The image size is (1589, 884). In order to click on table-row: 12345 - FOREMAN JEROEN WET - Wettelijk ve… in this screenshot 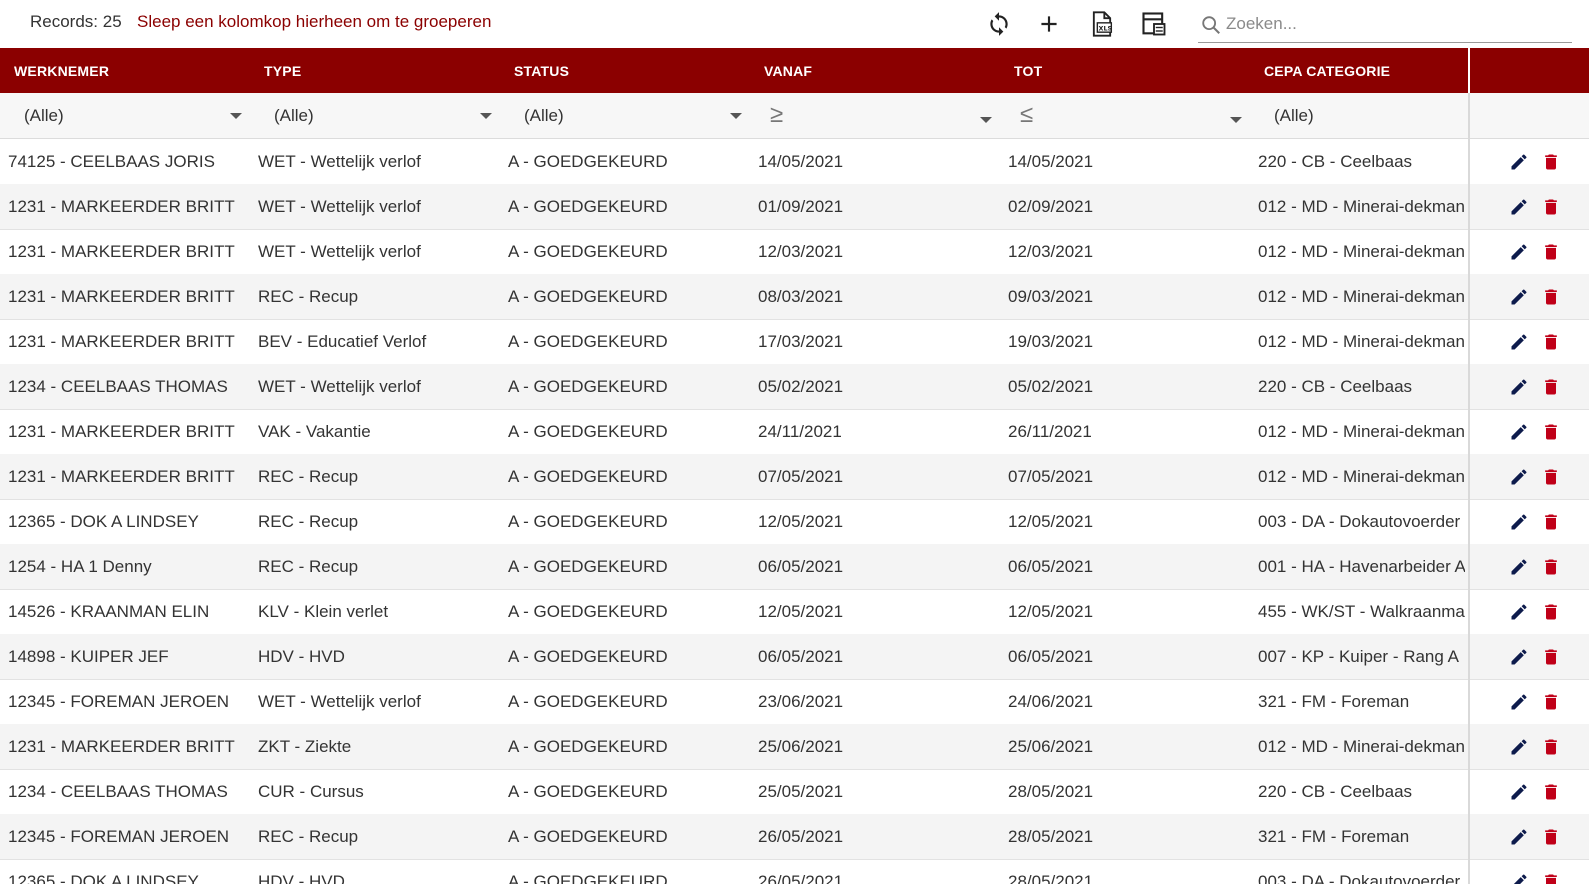, I will do `click(794, 702)`.